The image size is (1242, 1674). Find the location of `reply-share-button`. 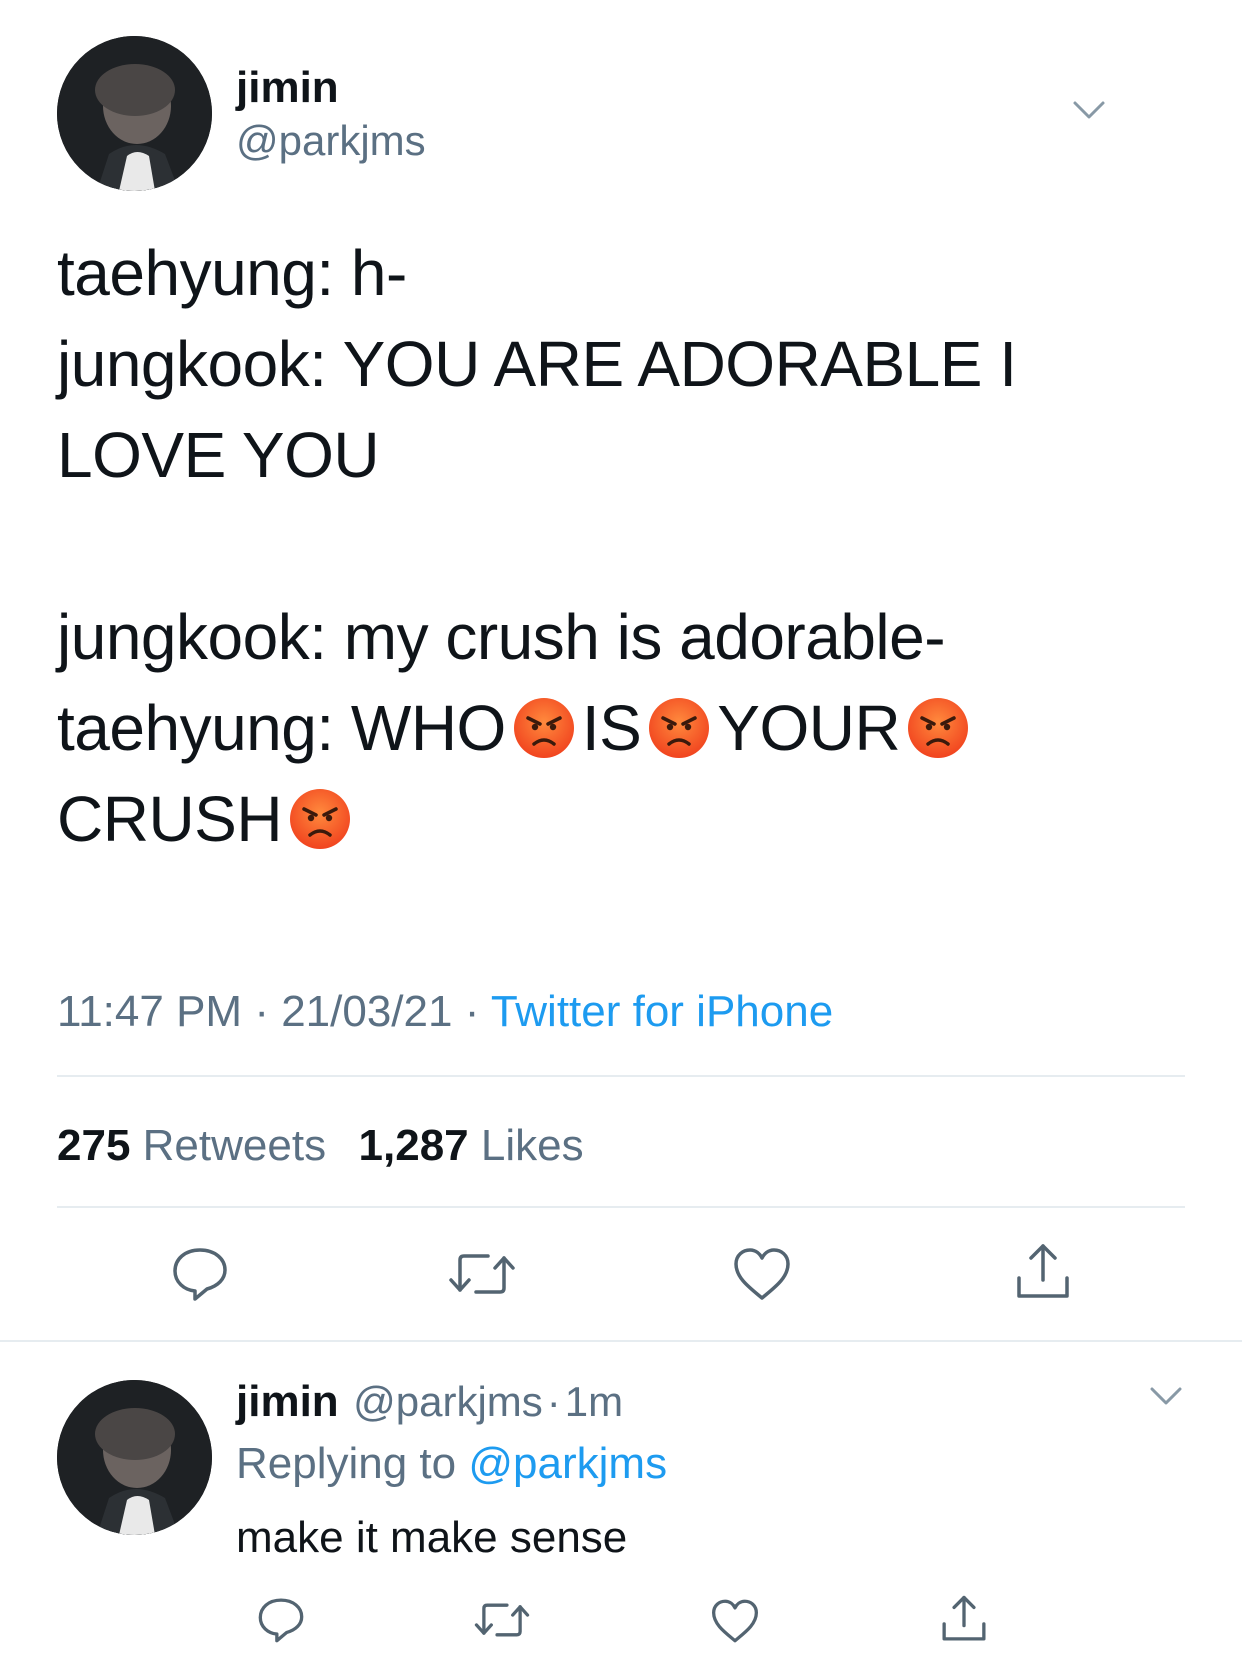

reply-share-button is located at coordinates (964, 1619).